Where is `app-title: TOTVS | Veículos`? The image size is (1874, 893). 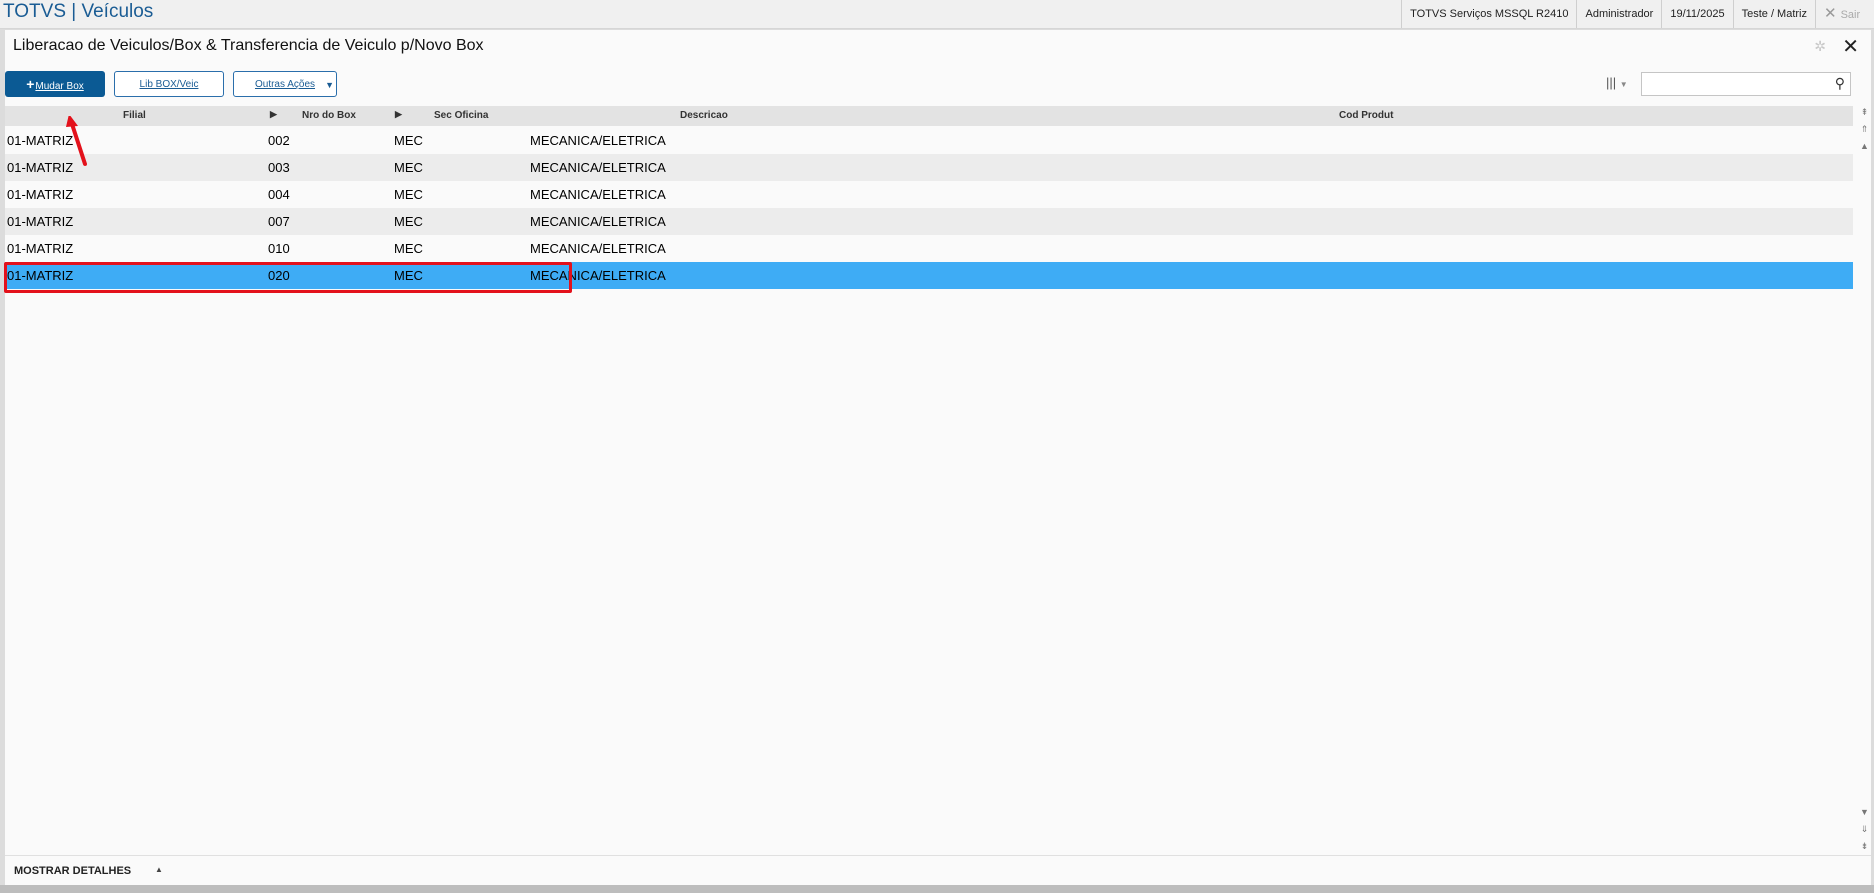
app-title: TOTVS | Veículos is located at coordinates (78, 11).